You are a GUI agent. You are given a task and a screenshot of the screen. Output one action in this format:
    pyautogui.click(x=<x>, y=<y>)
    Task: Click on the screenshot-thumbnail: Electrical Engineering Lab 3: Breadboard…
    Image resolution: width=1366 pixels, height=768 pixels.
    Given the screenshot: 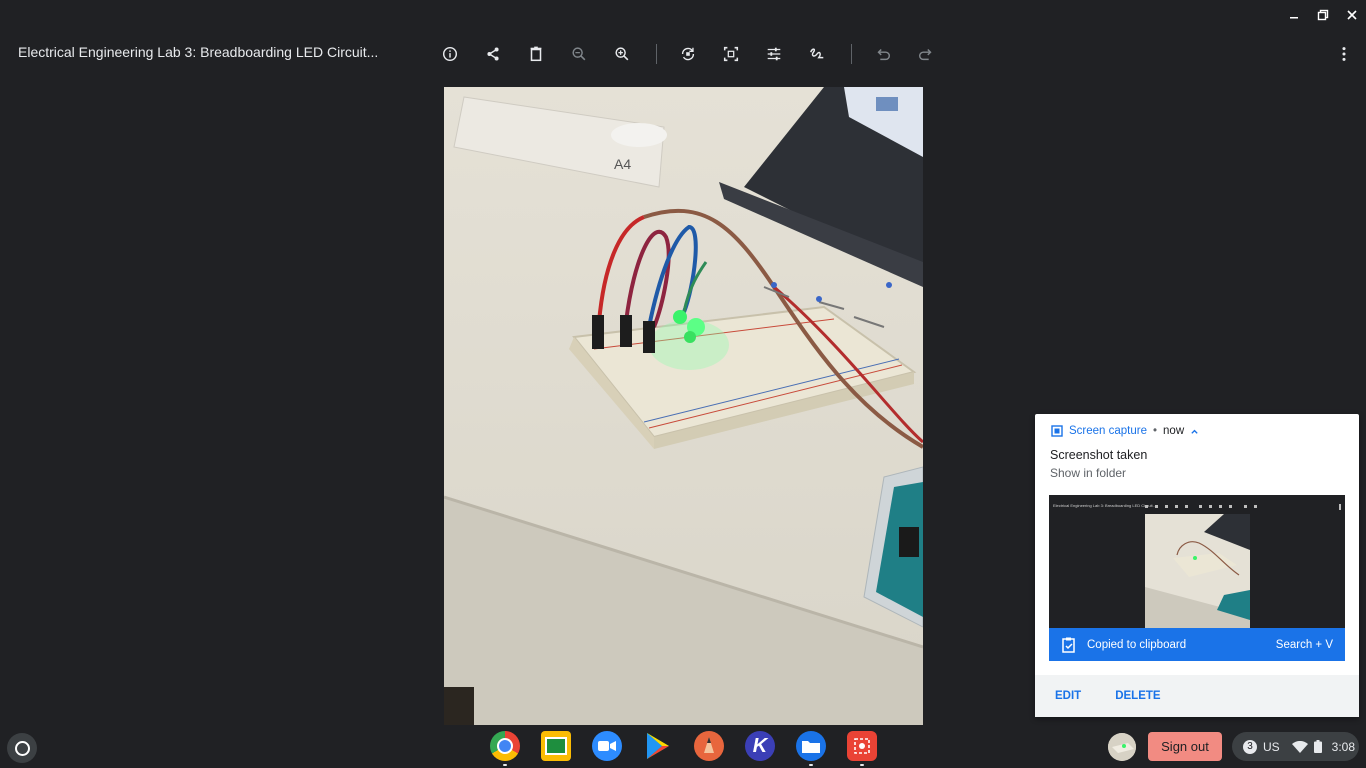 What is the action you would take?
    pyautogui.click(x=1197, y=561)
    